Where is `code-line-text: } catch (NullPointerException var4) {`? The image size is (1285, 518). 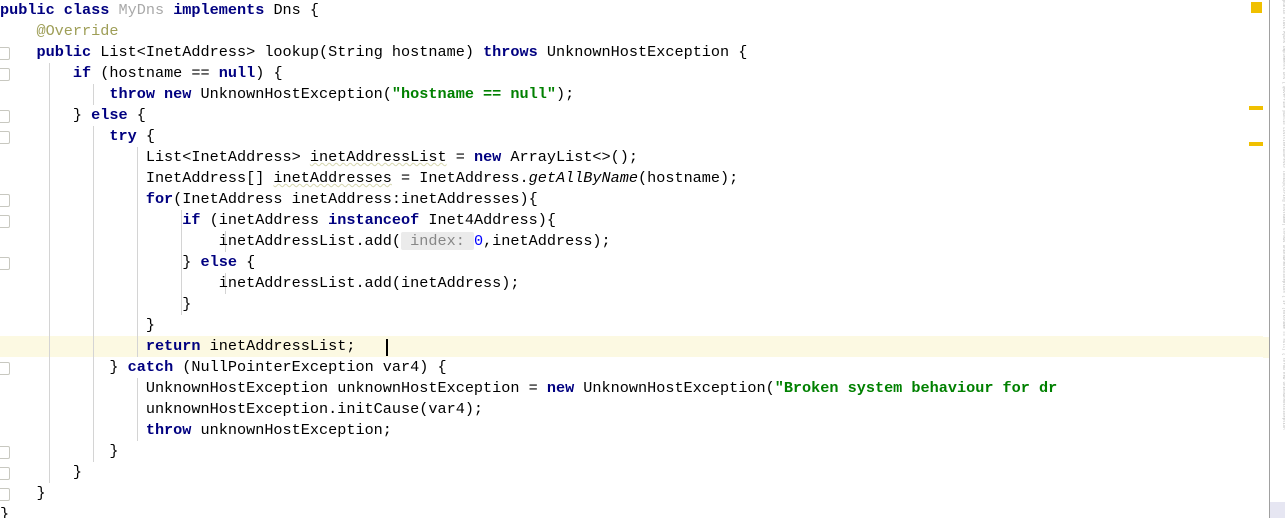
code-line-text: } catch (NullPointerException var4) { is located at coordinates (223, 367).